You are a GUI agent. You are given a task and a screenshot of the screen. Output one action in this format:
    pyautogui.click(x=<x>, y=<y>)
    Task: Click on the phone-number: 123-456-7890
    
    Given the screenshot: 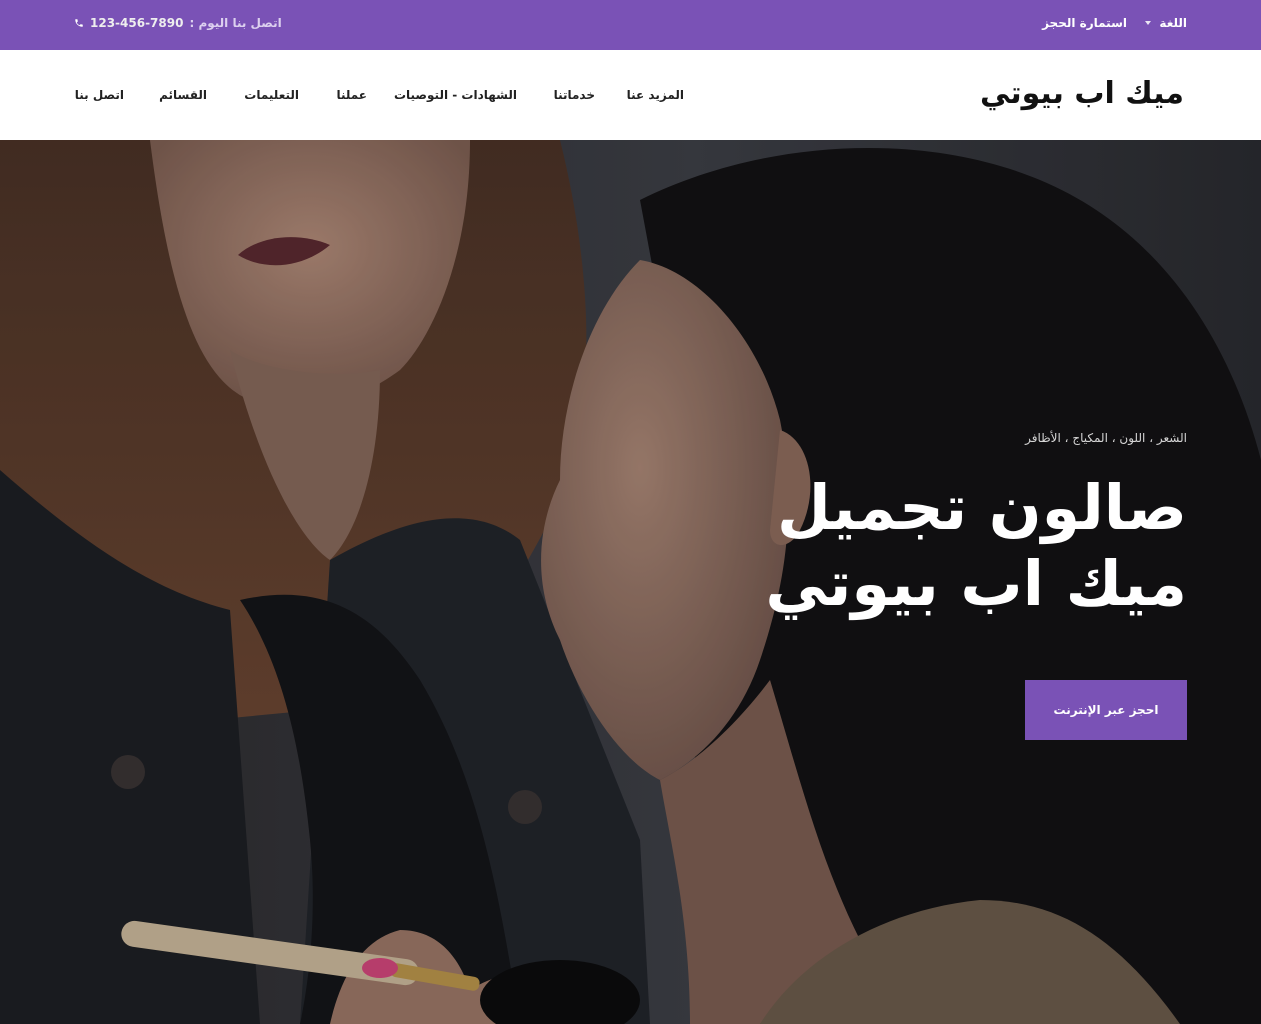 What is the action you would take?
    pyautogui.click(x=136, y=23)
    